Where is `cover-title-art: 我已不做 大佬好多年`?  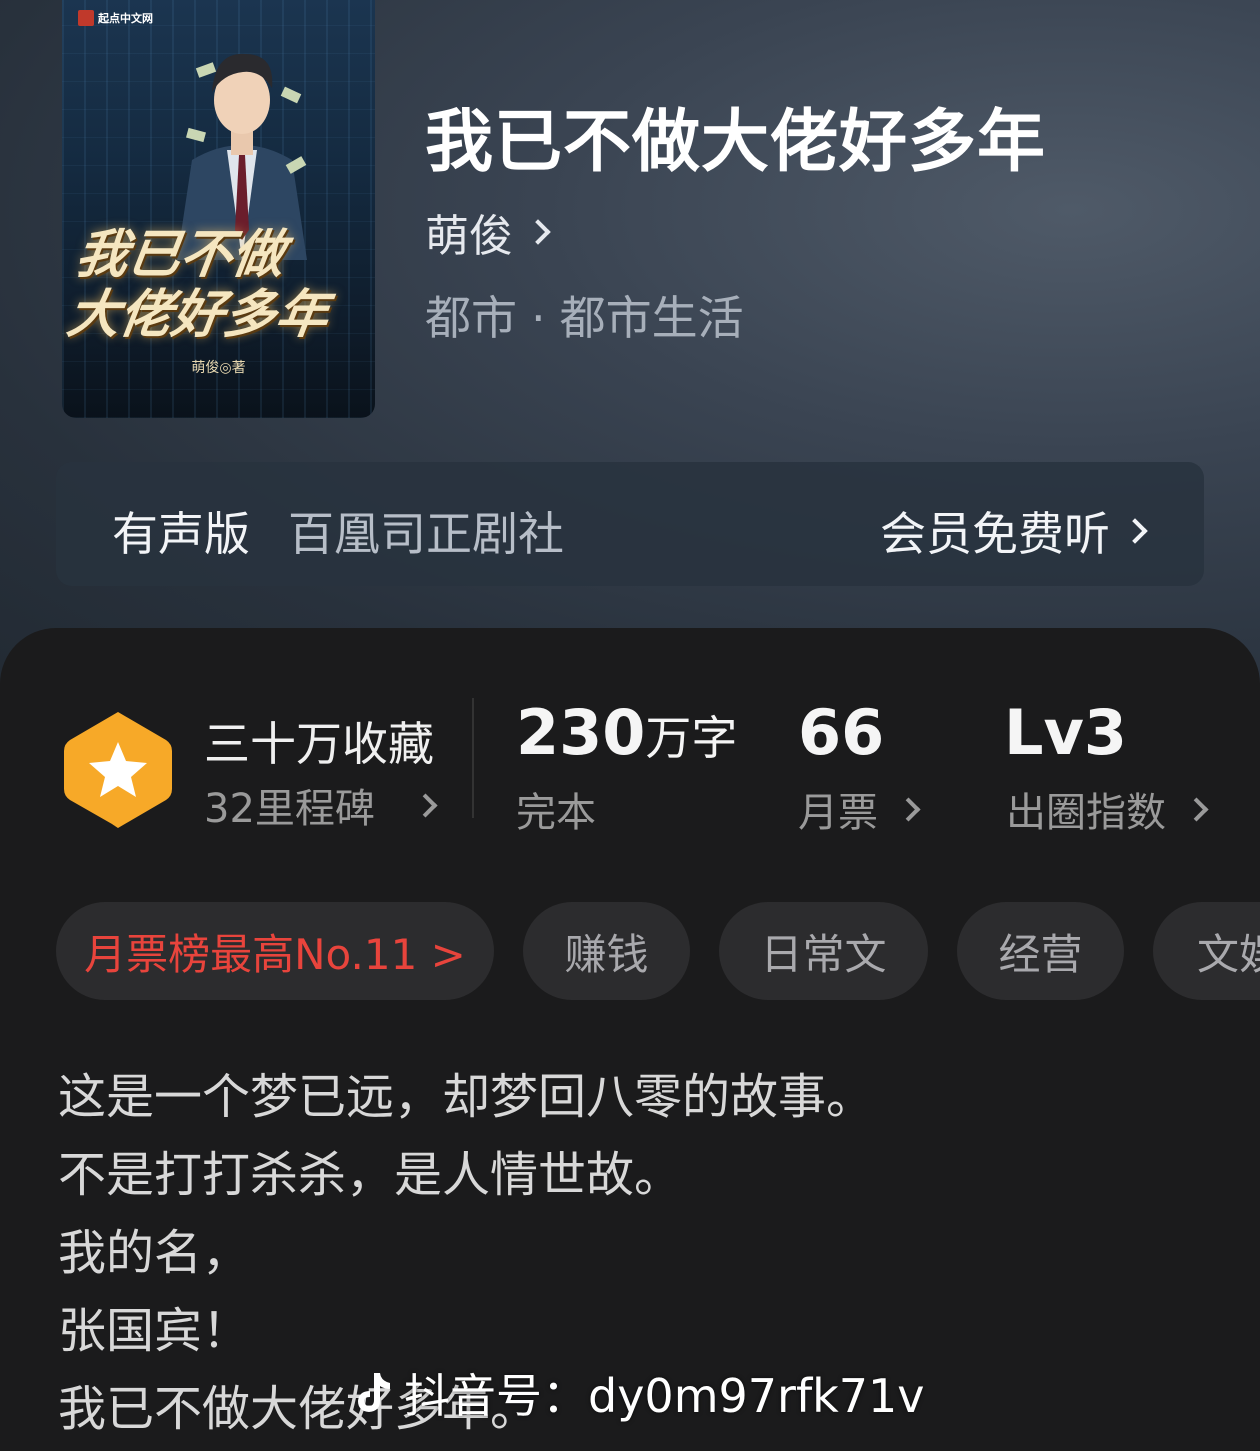 cover-title-art: 我已不做 大佬好多年 is located at coordinates (198, 284).